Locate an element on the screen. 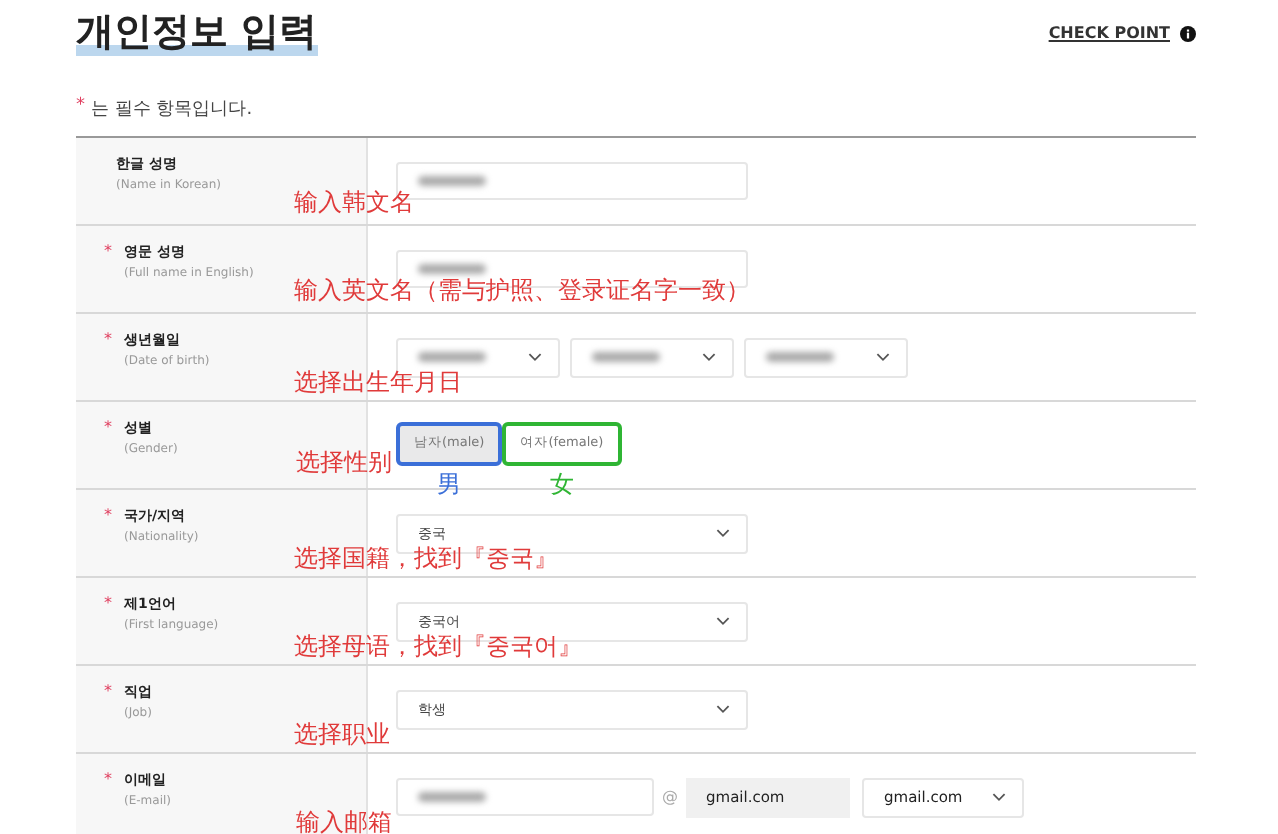 The width and height of the screenshot is (1278, 834). annotation: 选择性别 is located at coordinates (344, 462).